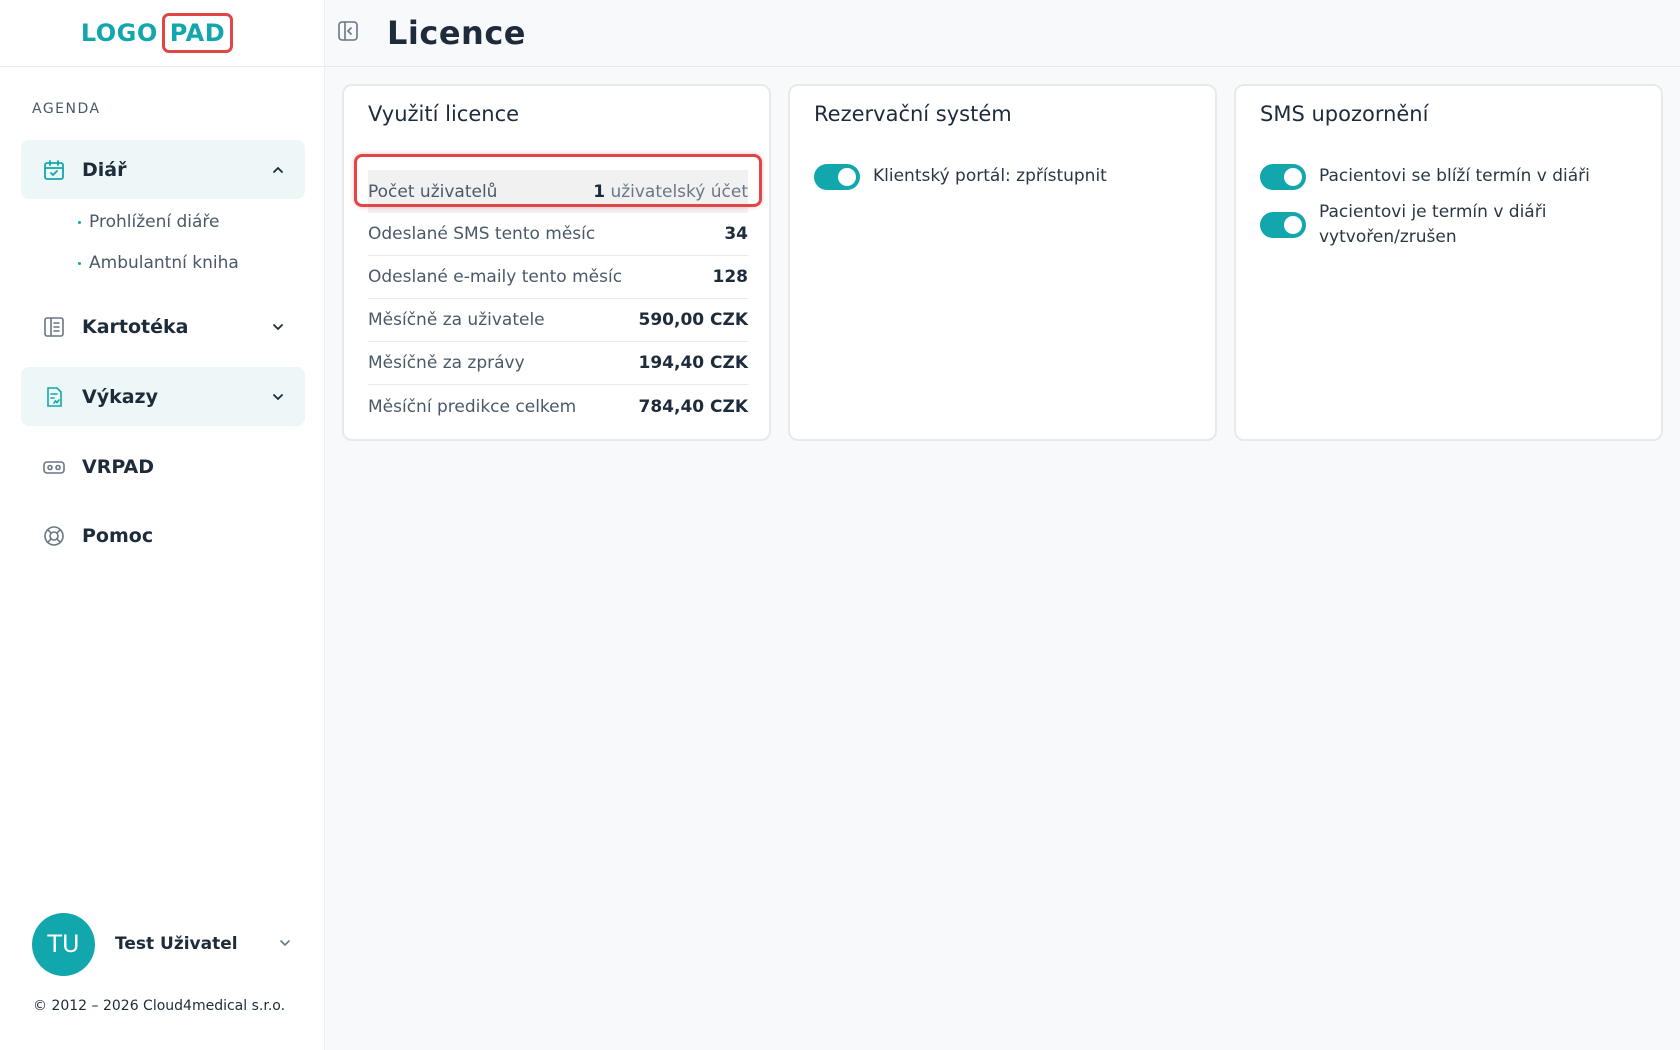 This screenshot has width=1680, height=1050. Describe the element at coordinates (54, 467) in the screenshot. I see `vr-headset-icon` at that location.